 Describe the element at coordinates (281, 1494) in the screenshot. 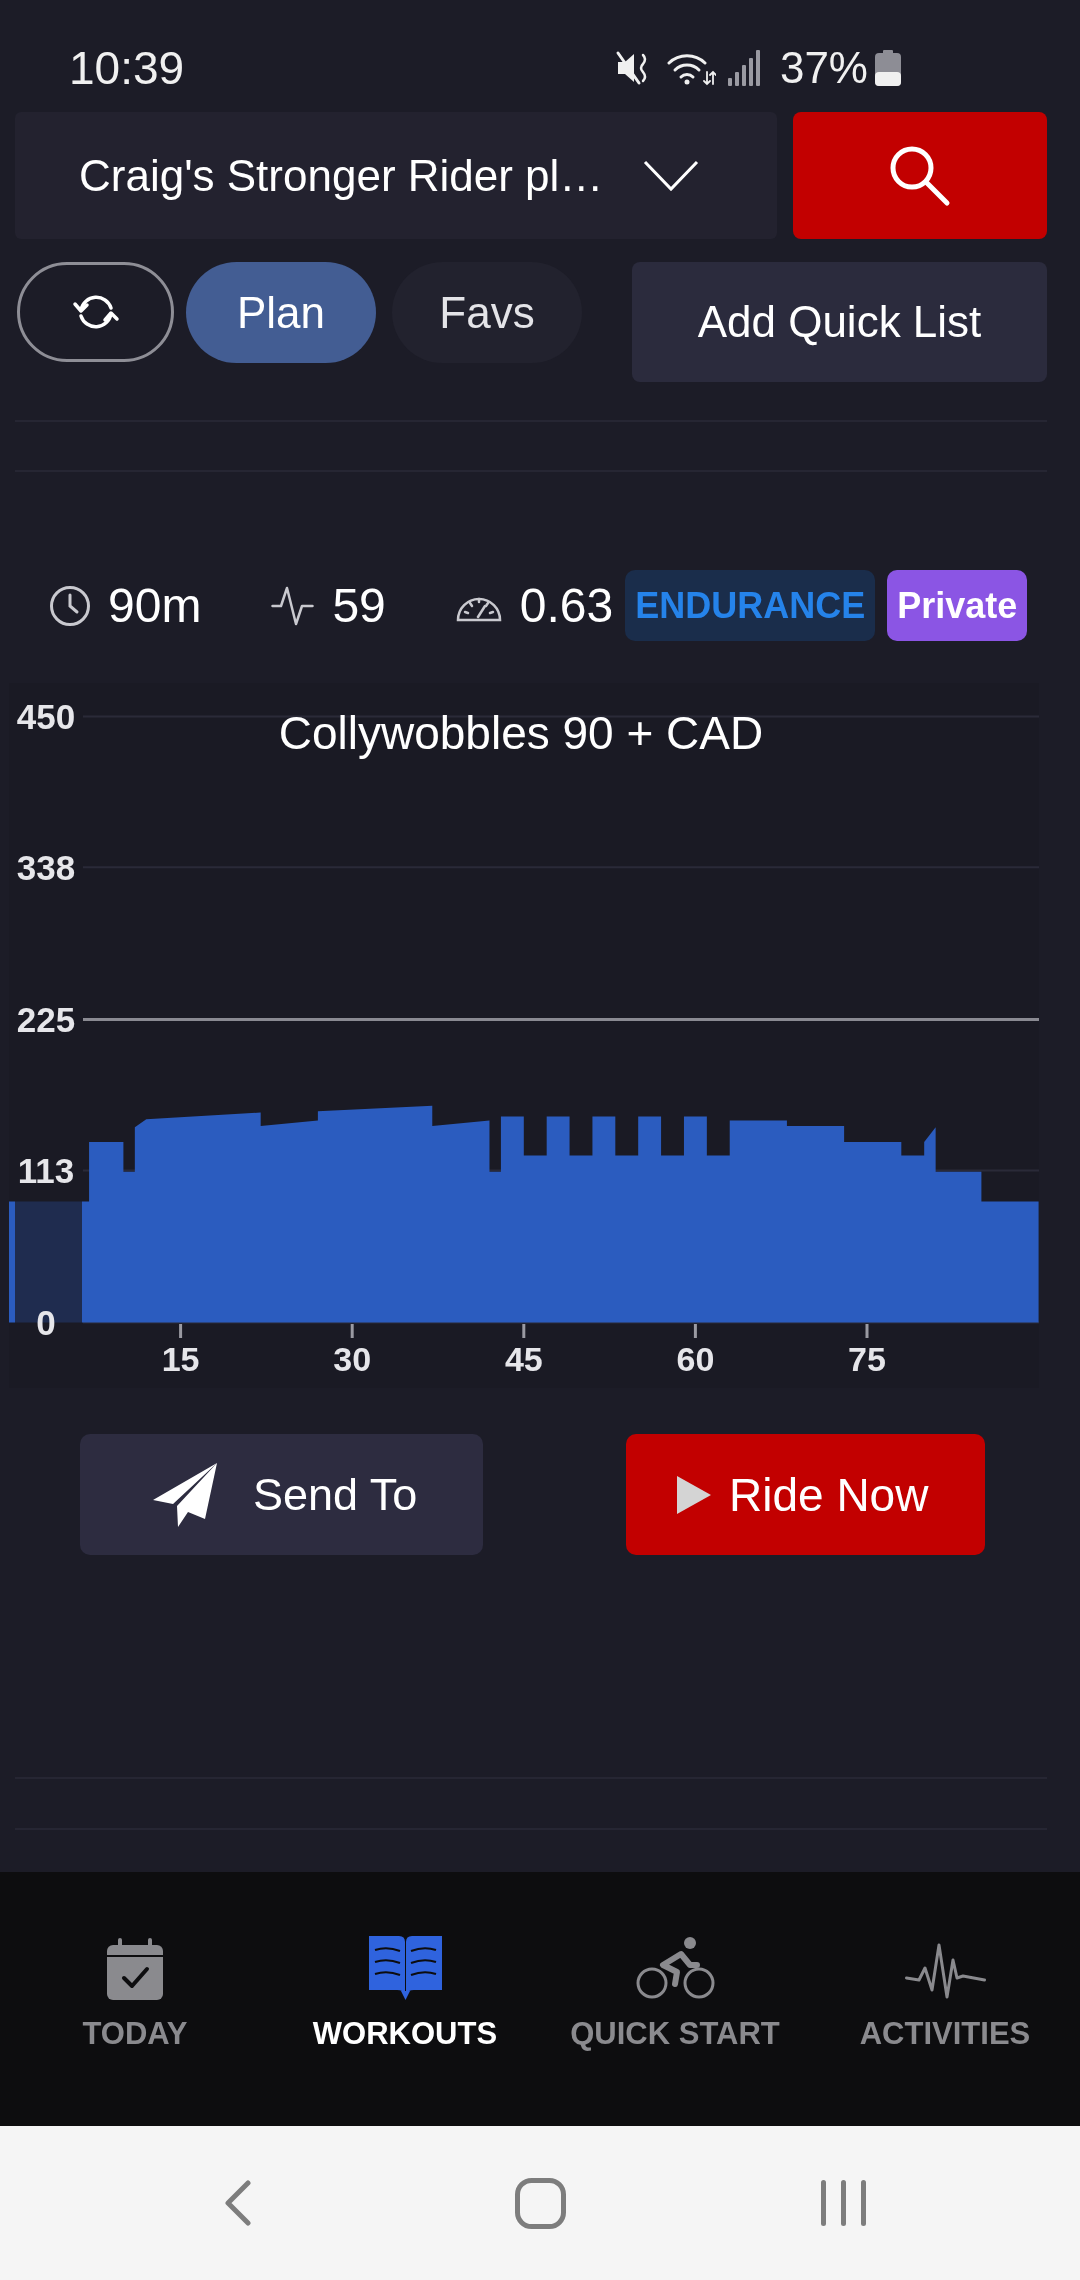

I see `send-to-button: Send To` at that location.